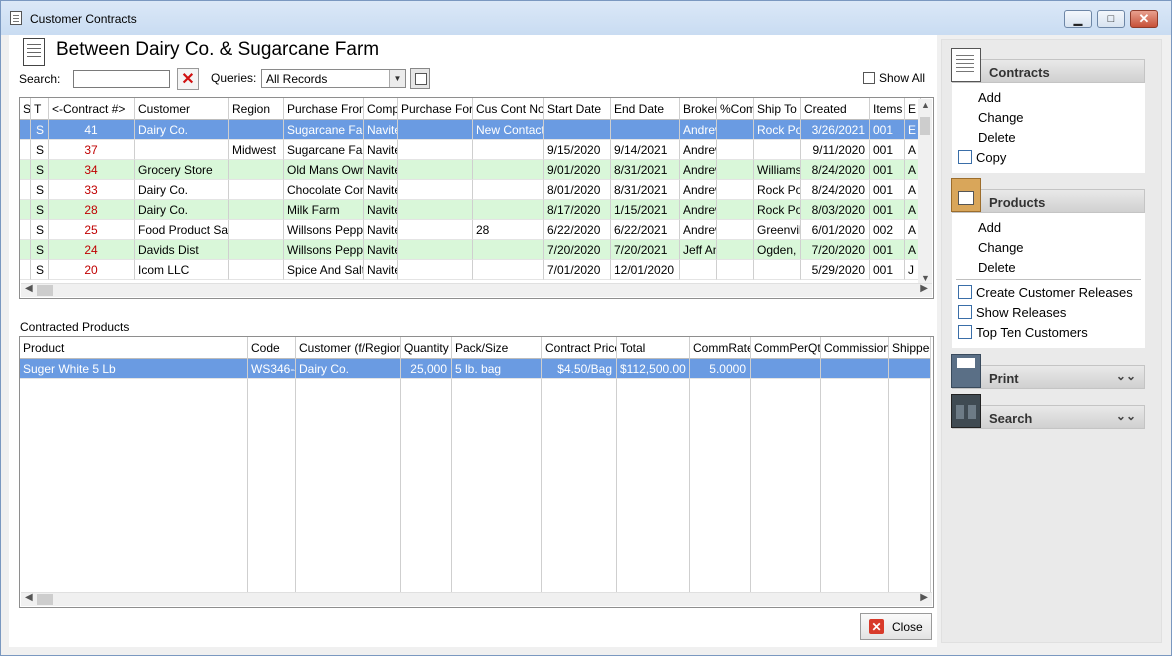  Describe the element at coordinates (698, 109) in the screenshot. I see `column-header: Broker` at that location.